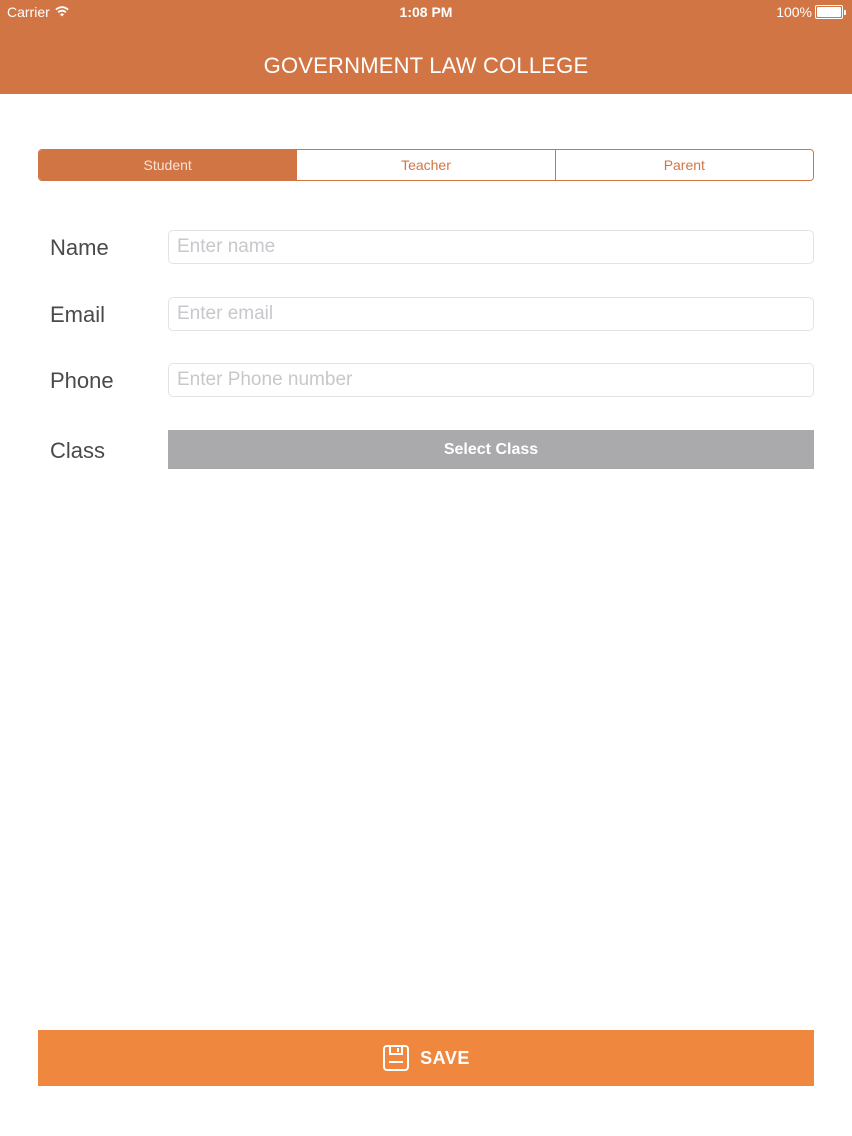  What do you see at coordinates (794, 12) in the screenshot?
I see `battery-percentage: 100%` at bounding box center [794, 12].